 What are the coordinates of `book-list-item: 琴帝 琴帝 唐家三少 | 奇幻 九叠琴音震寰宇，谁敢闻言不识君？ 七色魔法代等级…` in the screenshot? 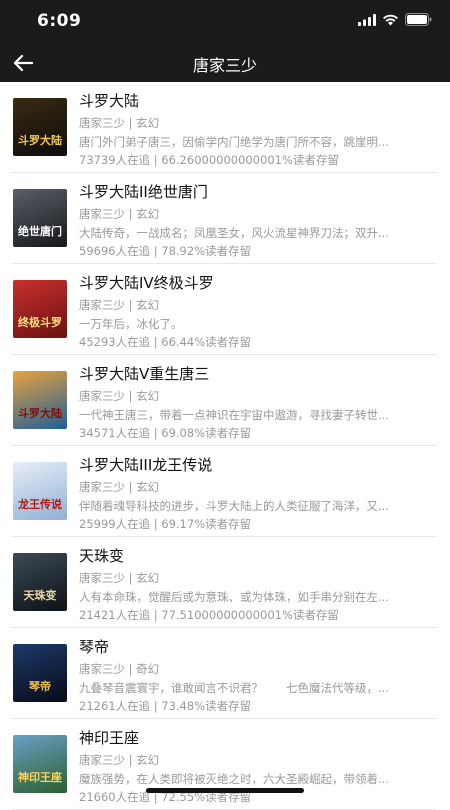 It's located at (224, 673).